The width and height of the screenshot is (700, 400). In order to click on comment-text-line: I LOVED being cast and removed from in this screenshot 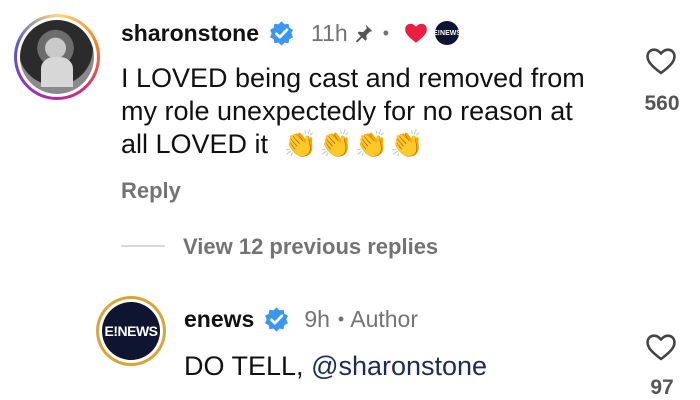, I will do `click(353, 78)`.